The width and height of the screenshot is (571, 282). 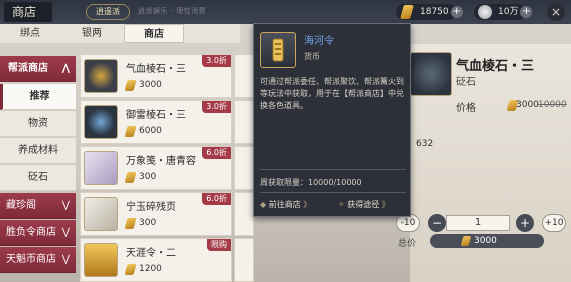 I want to click on shop-item: 天涯令・二 1200 限购, so click(x=156, y=260).